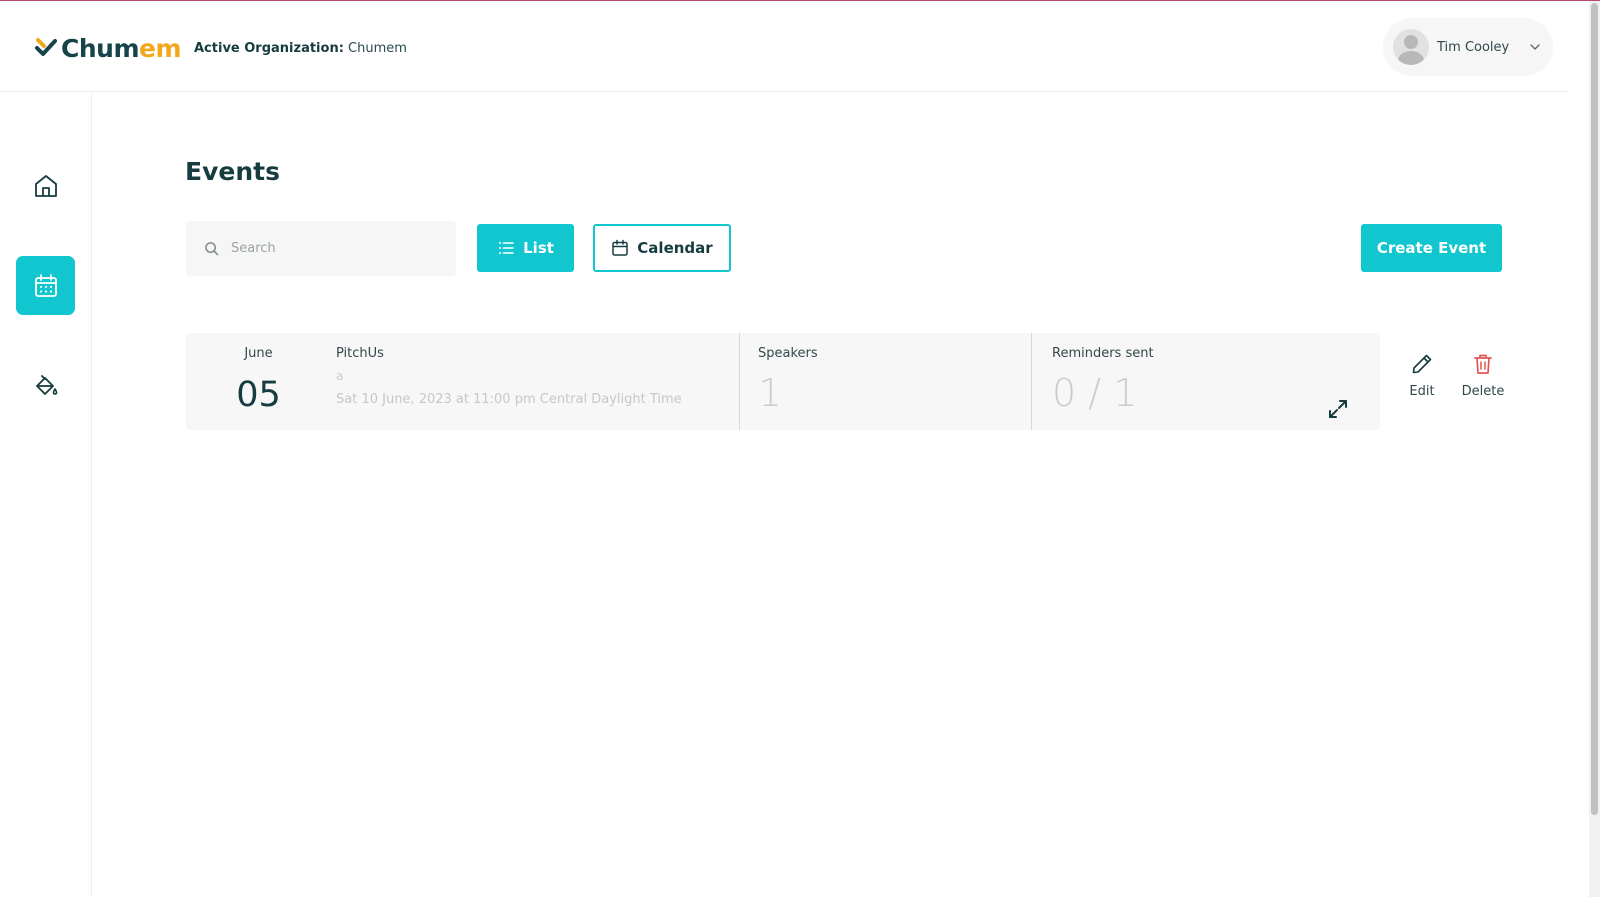  Describe the element at coordinates (46, 495) in the screenshot. I see `sidebar` at that location.